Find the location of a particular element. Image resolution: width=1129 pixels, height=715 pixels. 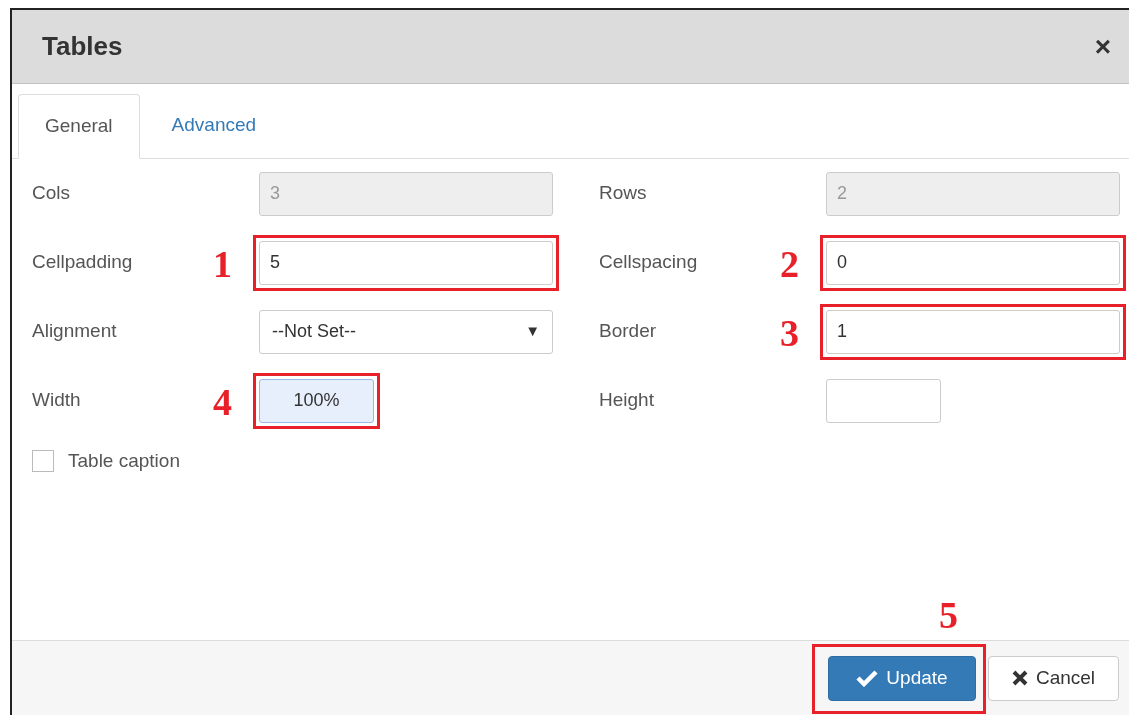

input-field is located at coordinates (883, 400).